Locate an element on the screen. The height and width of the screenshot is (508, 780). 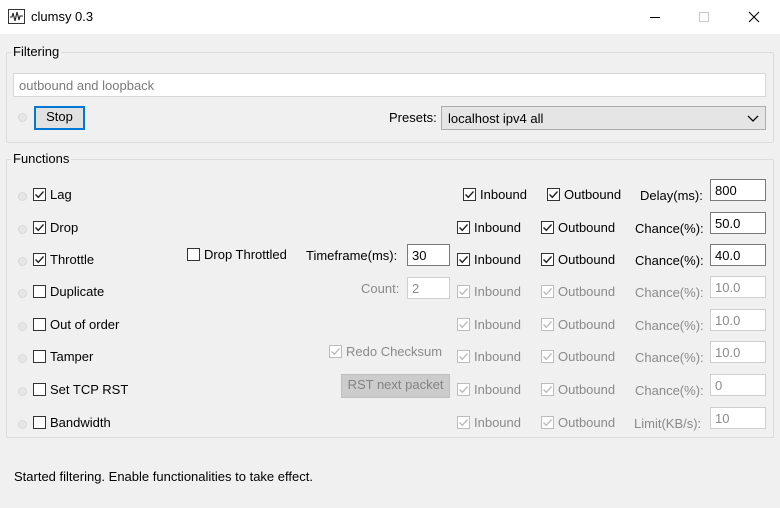
function-name-label: Tamper is located at coordinates (72, 356).